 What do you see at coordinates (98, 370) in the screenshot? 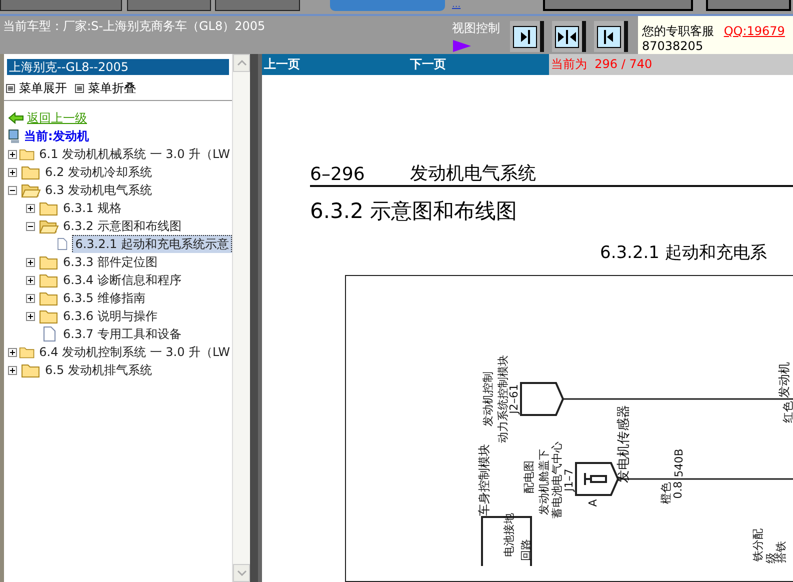
I see `tree-item: 6.5 发动机排气系统` at bounding box center [98, 370].